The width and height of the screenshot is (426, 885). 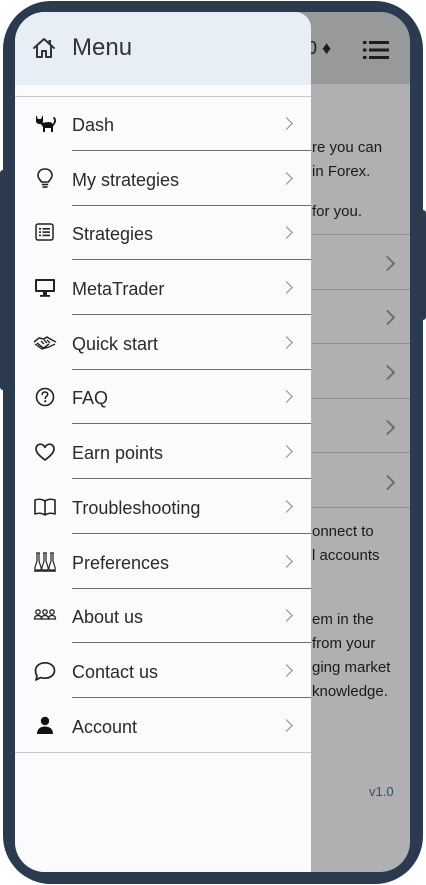 What do you see at coordinates (45, 726) in the screenshot?
I see `person-icon` at bounding box center [45, 726].